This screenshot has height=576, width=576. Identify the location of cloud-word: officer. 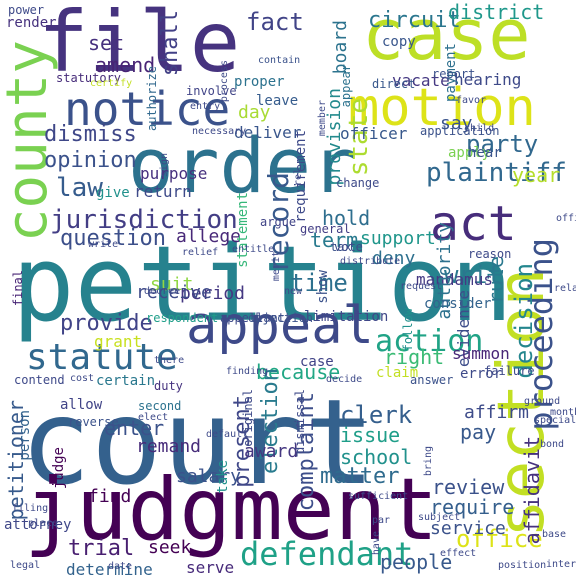
(374, 133).